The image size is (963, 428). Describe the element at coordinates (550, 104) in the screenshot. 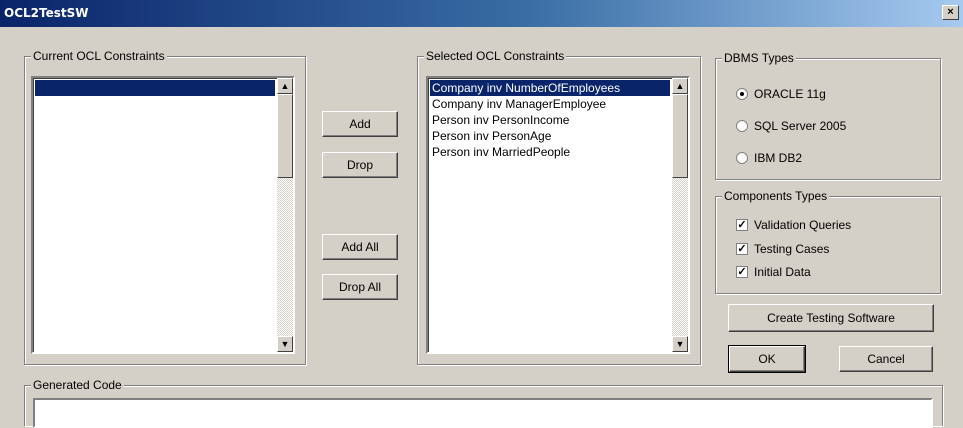

I see `list-item: Company inv ManagerEmployee` at that location.